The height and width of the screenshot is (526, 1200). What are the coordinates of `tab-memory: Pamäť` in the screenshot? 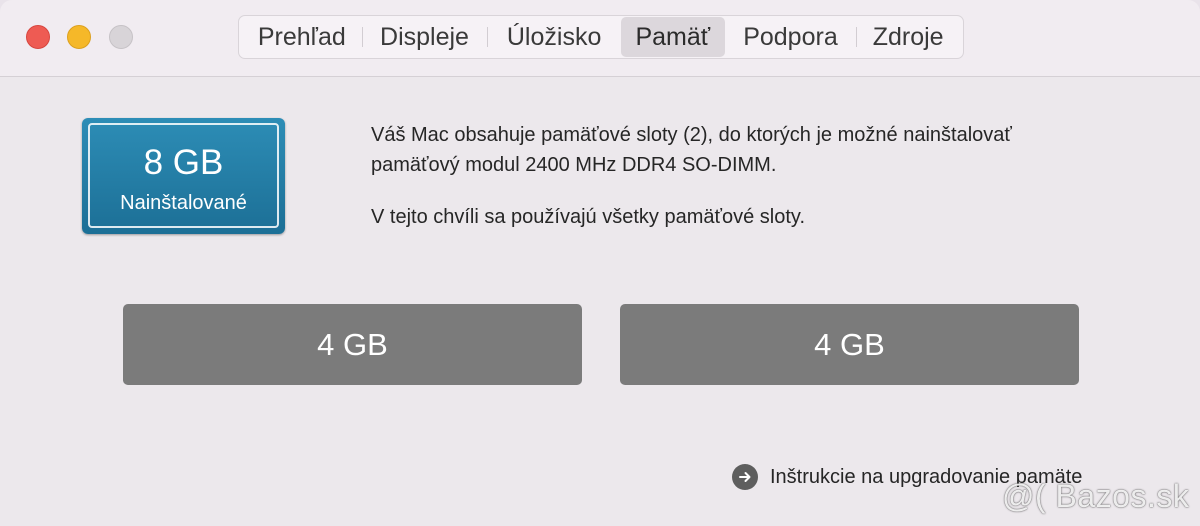 It's located at (672, 37).